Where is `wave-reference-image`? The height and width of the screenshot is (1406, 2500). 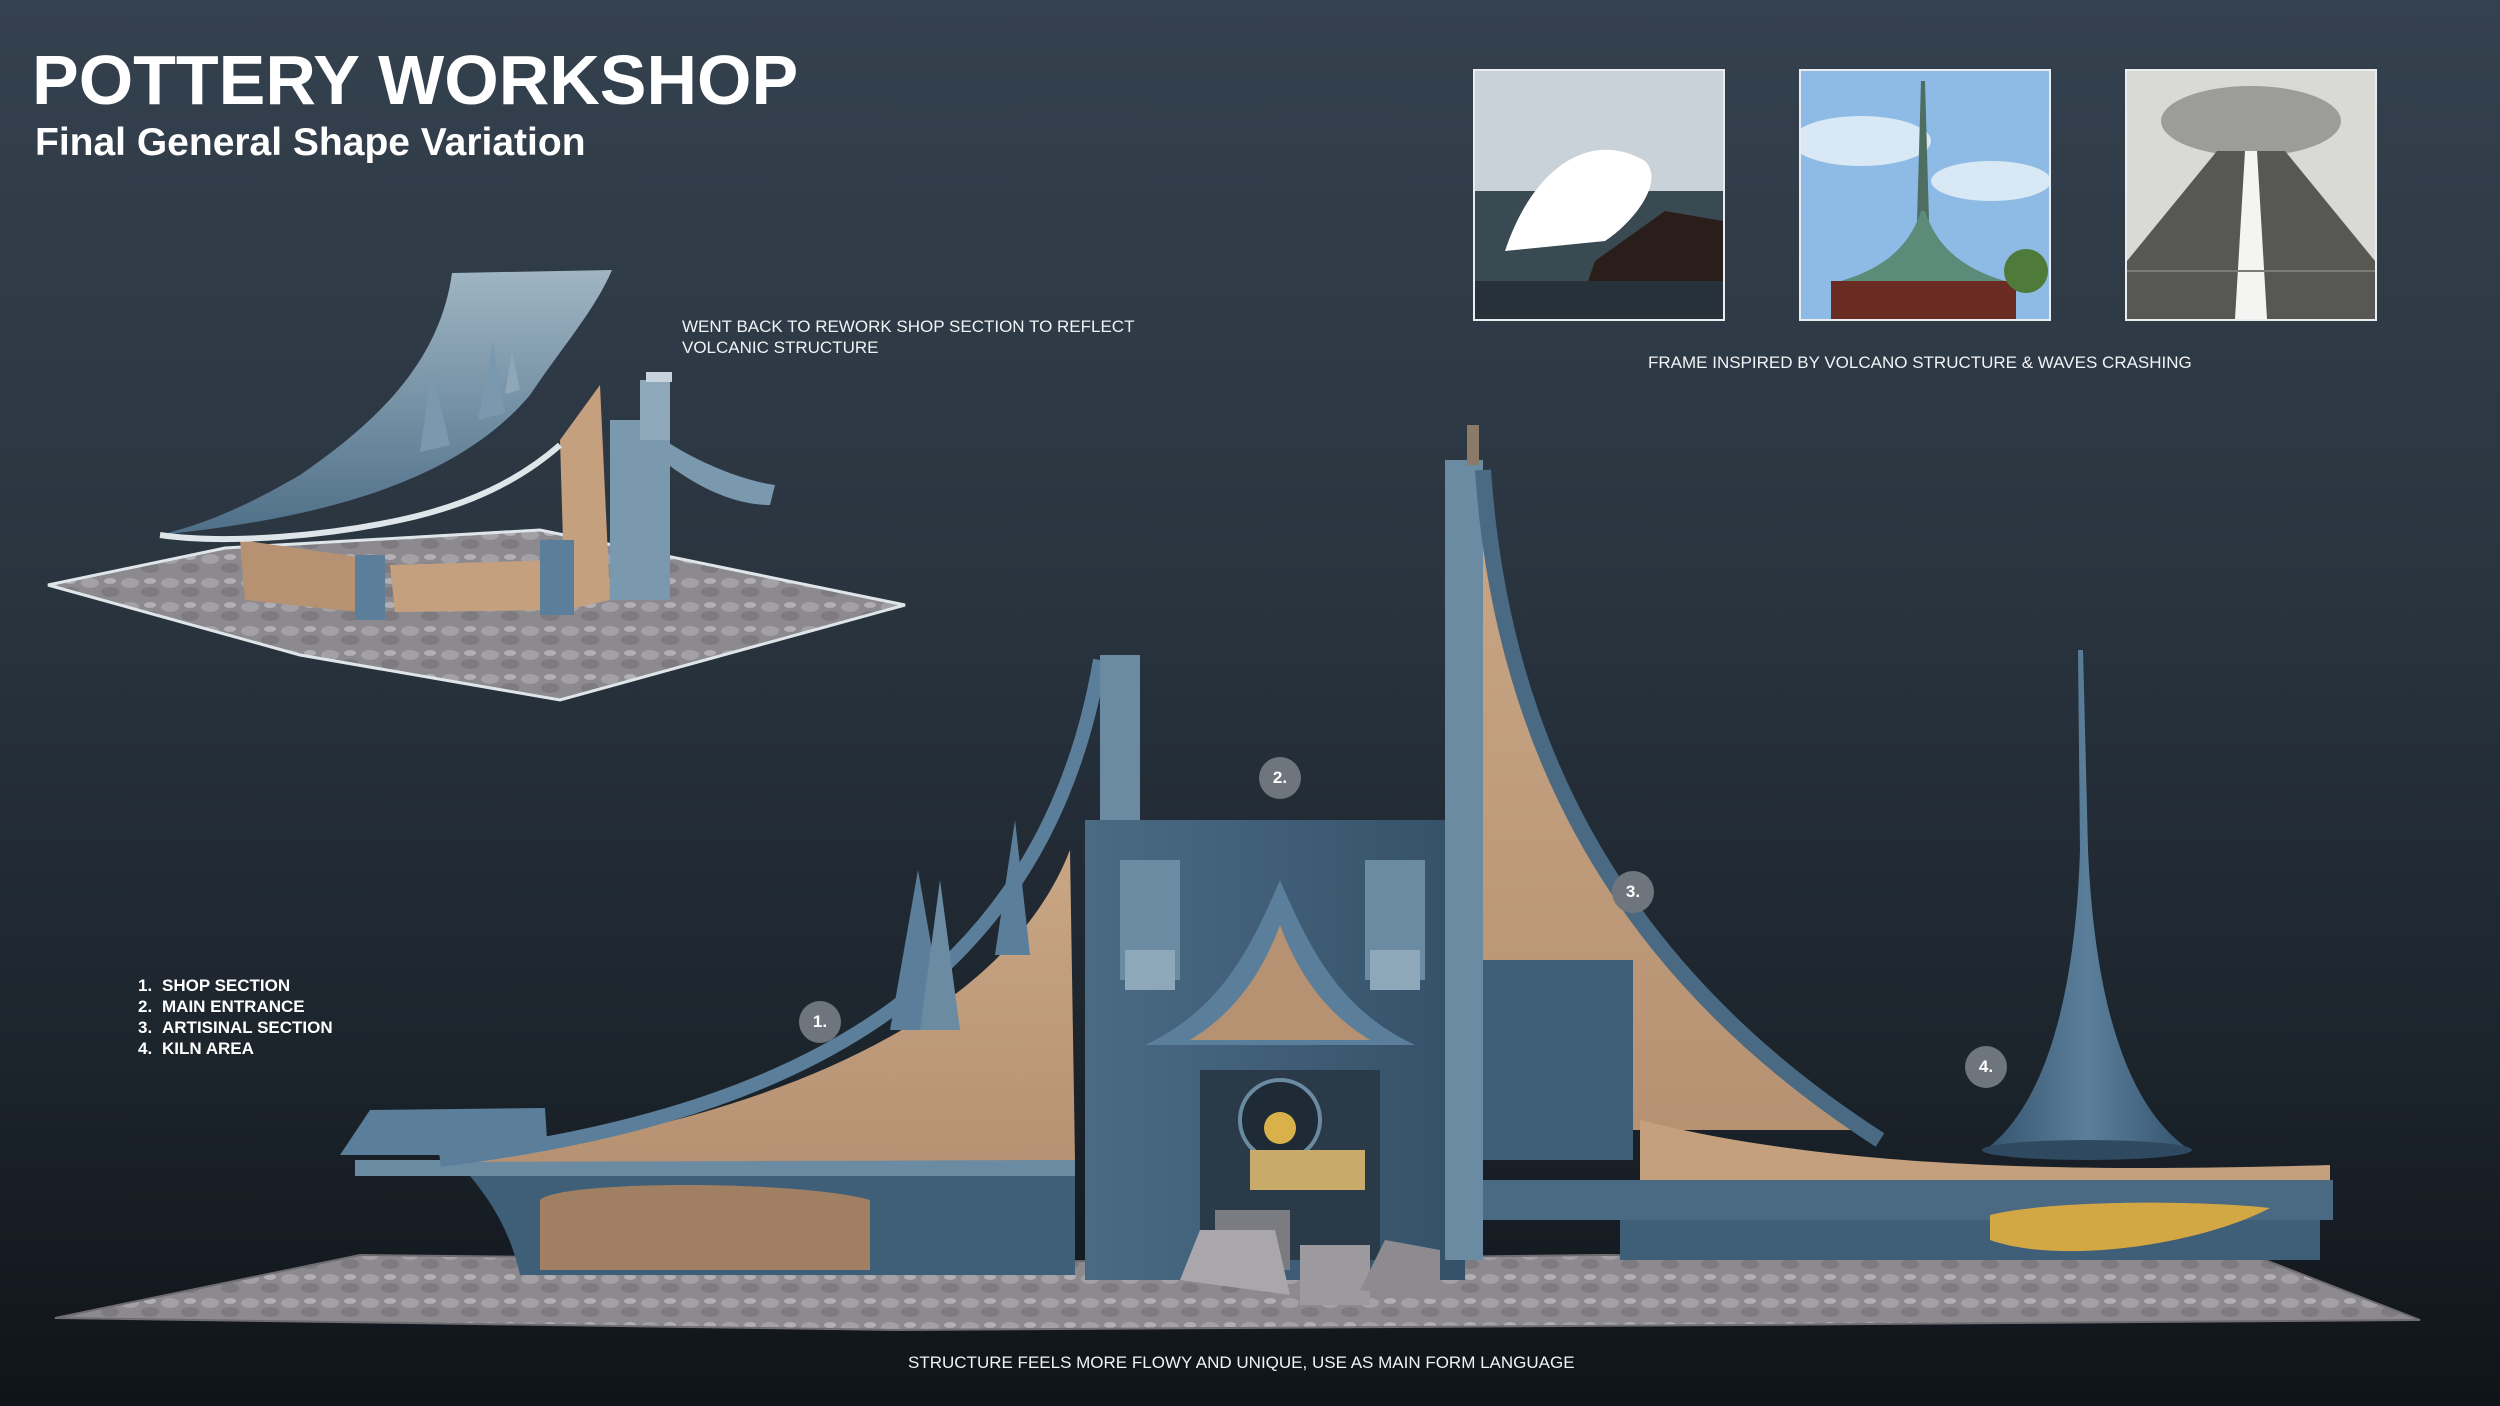 wave-reference-image is located at coordinates (1599, 195).